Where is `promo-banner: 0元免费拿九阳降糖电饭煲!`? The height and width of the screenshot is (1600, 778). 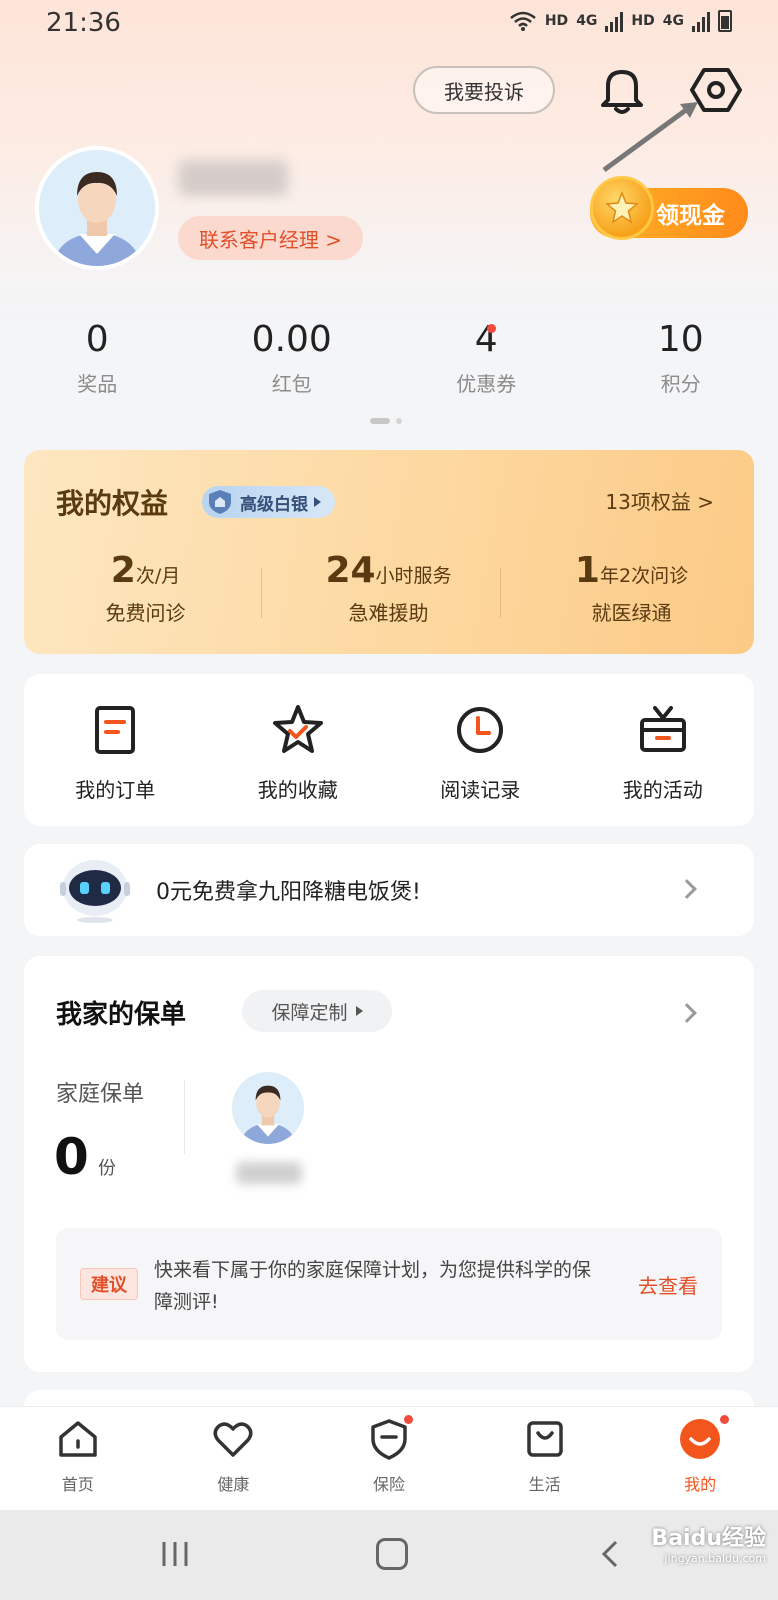
promo-banner: 0元免费拿九阳降糖电饭煲! is located at coordinates (389, 890).